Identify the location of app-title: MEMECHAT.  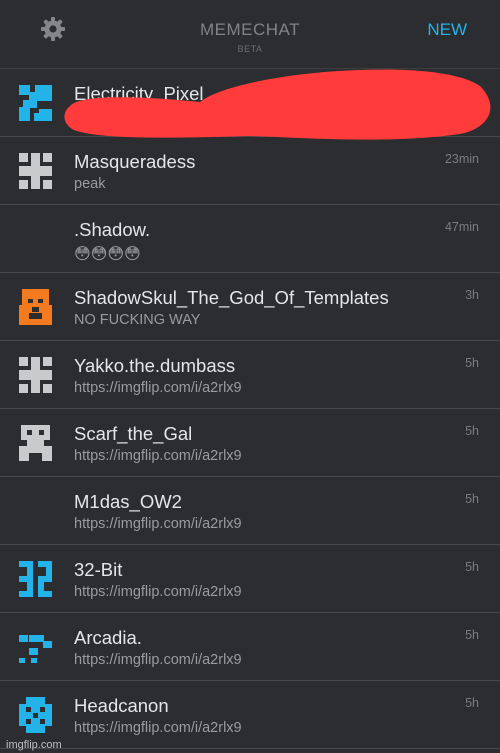
(249, 29).